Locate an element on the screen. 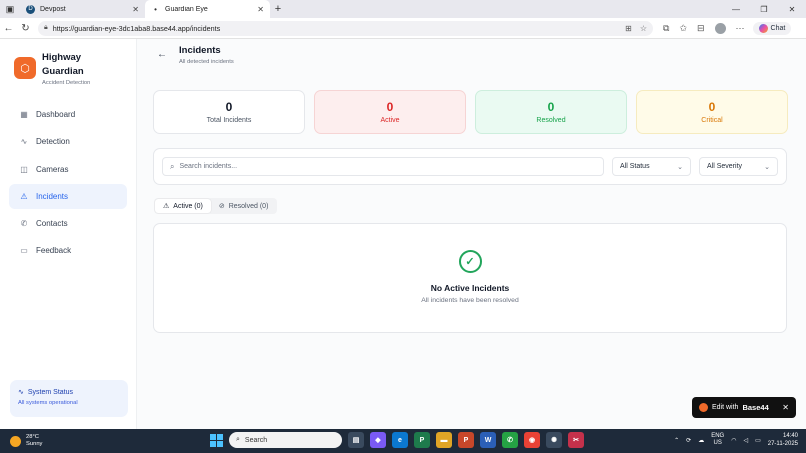  tab-active: ⚠︎ Active (0) is located at coordinates (183, 206).